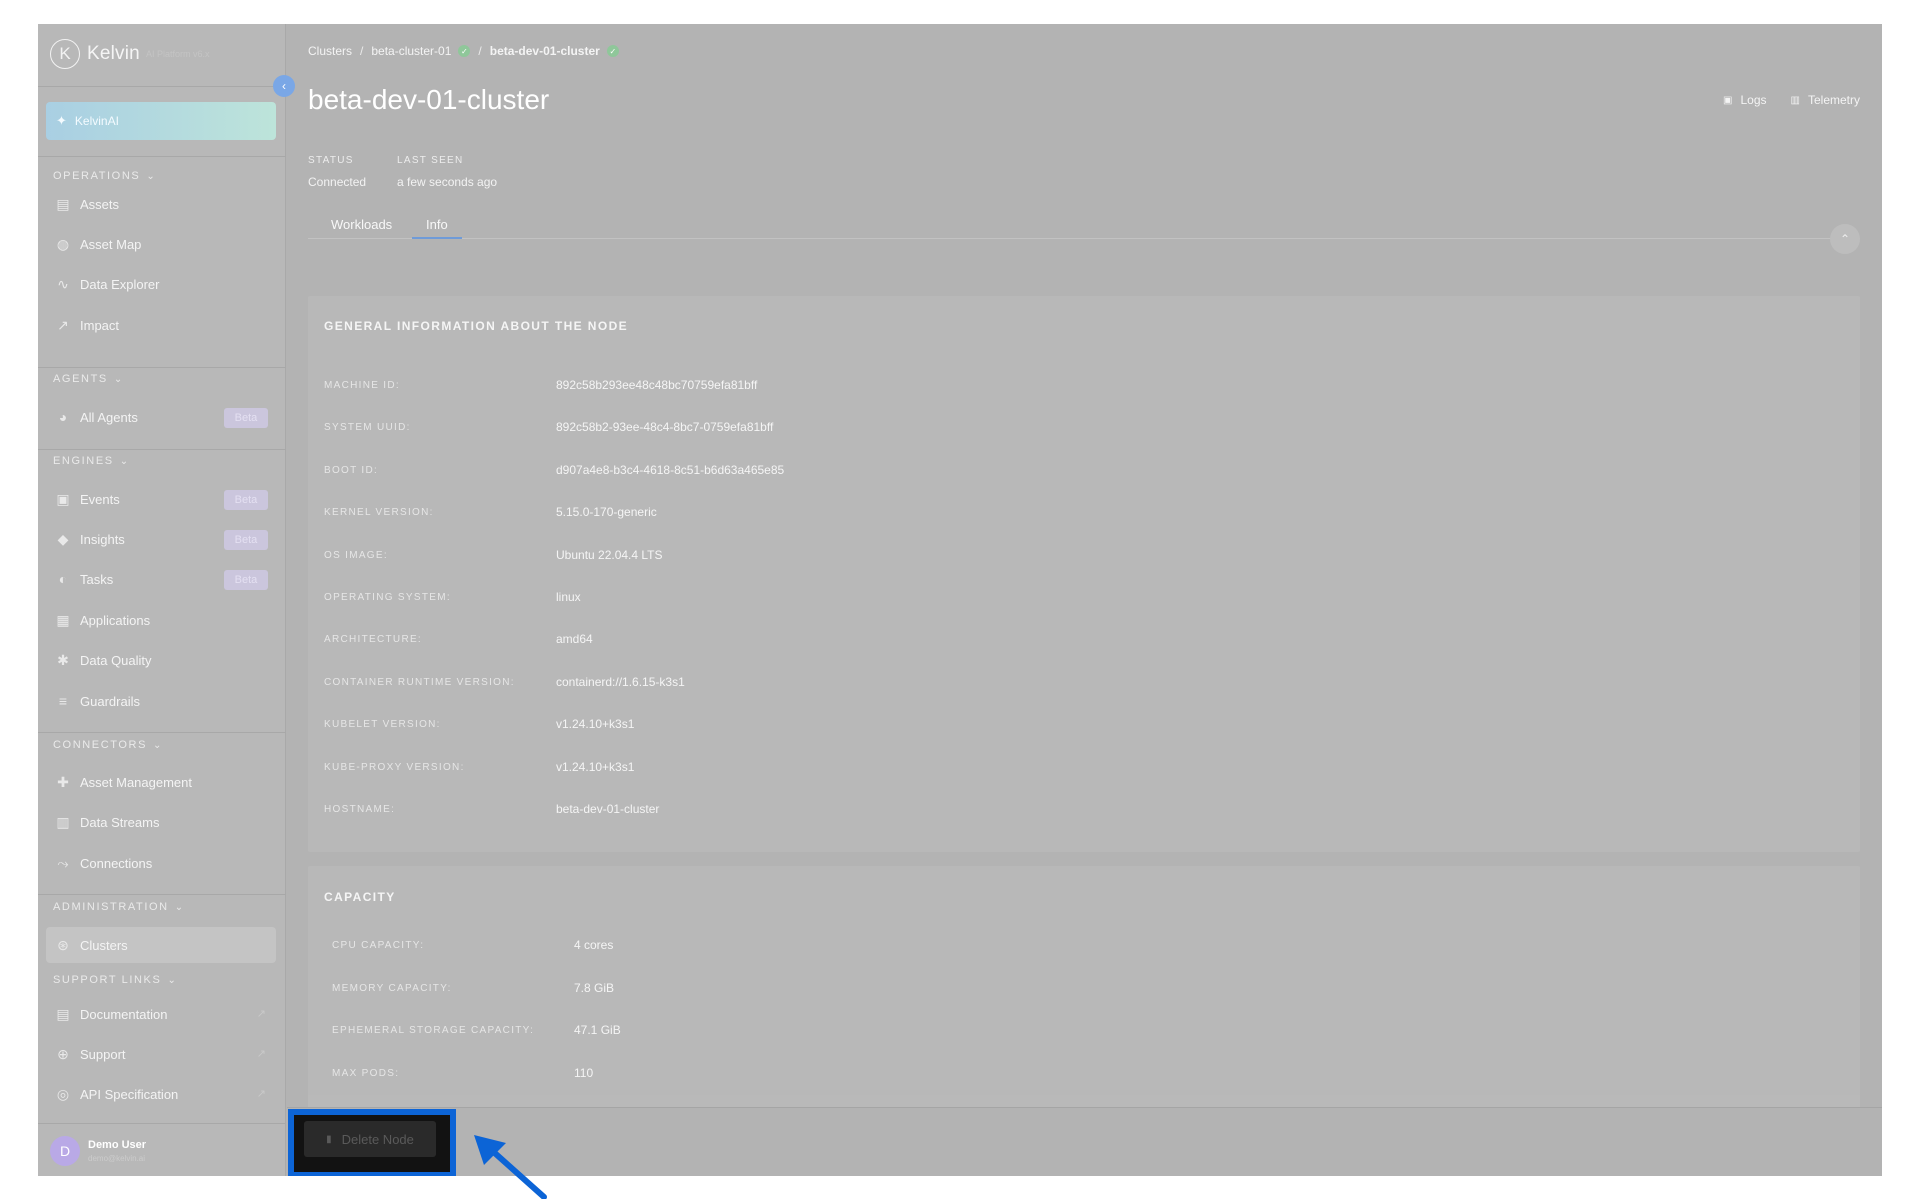 This screenshot has height=1200, width=1920. What do you see at coordinates (161, 284) in the screenshot?
I see `sidebar-item-data-explorer: ∿ Data Explorer` at bounding box center [161, 284].